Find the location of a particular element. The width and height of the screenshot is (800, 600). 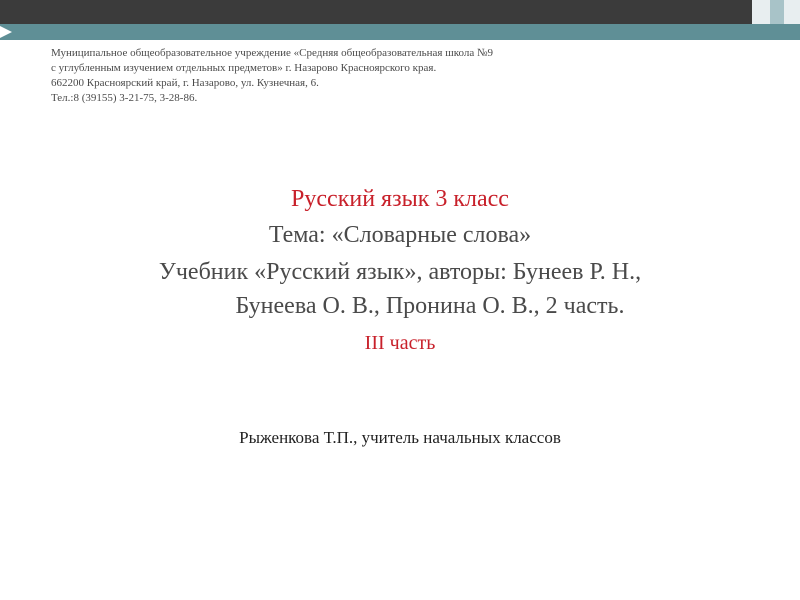

top-bar-dark is located at coordinates (400, 12).